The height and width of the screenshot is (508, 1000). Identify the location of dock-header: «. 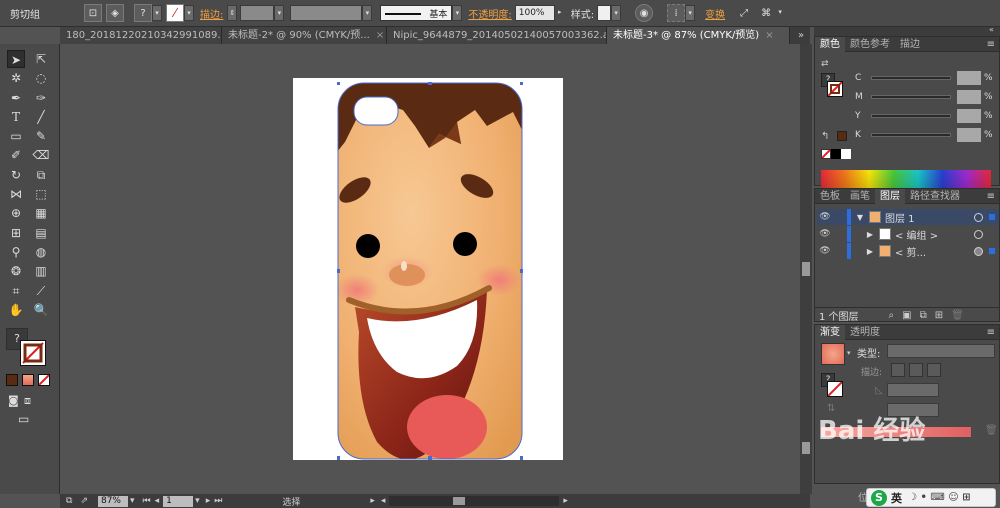
(907, 30).